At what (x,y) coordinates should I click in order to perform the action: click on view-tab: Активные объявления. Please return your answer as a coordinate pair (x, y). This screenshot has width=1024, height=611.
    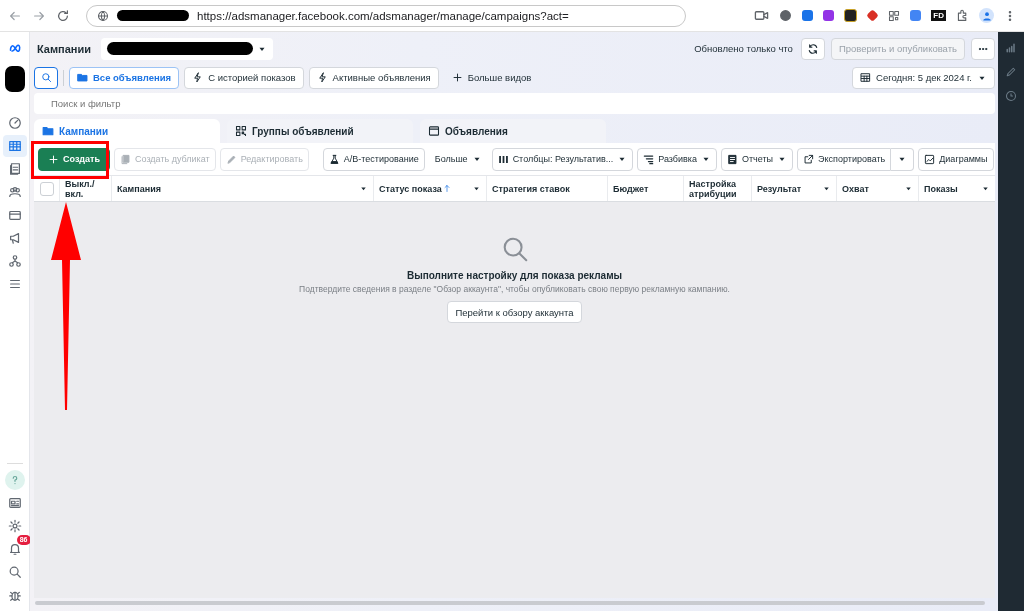
    Looking at the image, I should click on (373, 77).